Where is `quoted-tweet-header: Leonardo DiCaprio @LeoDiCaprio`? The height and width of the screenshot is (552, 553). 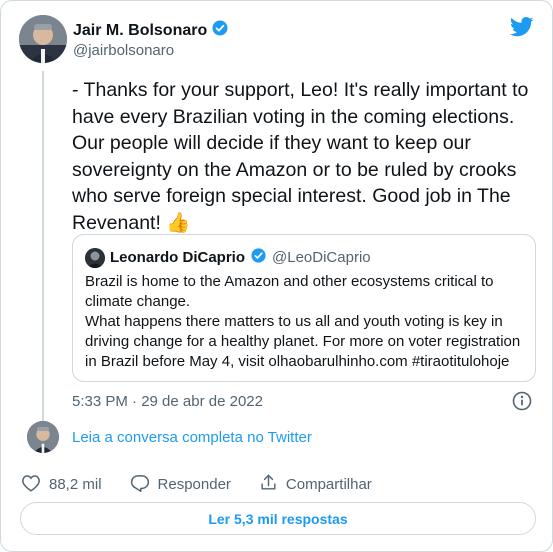
quoted-tweet-header: Leonardo DiCaprio @LeoDiCaprio is located at coordinates (228, 257).